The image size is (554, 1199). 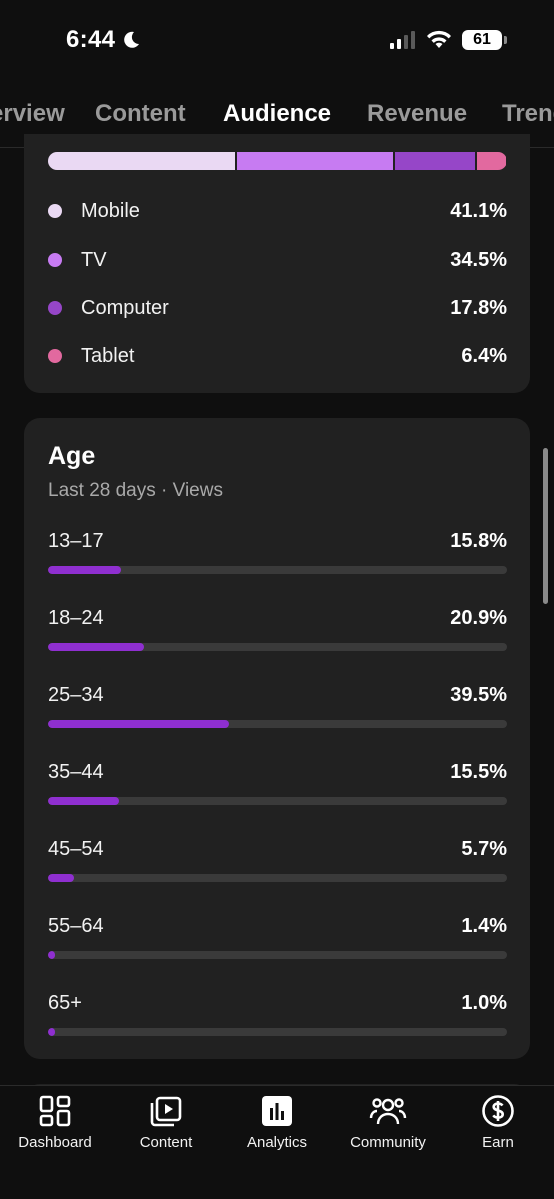 I want to click on mobile-dot, so click(x=55, y=211).